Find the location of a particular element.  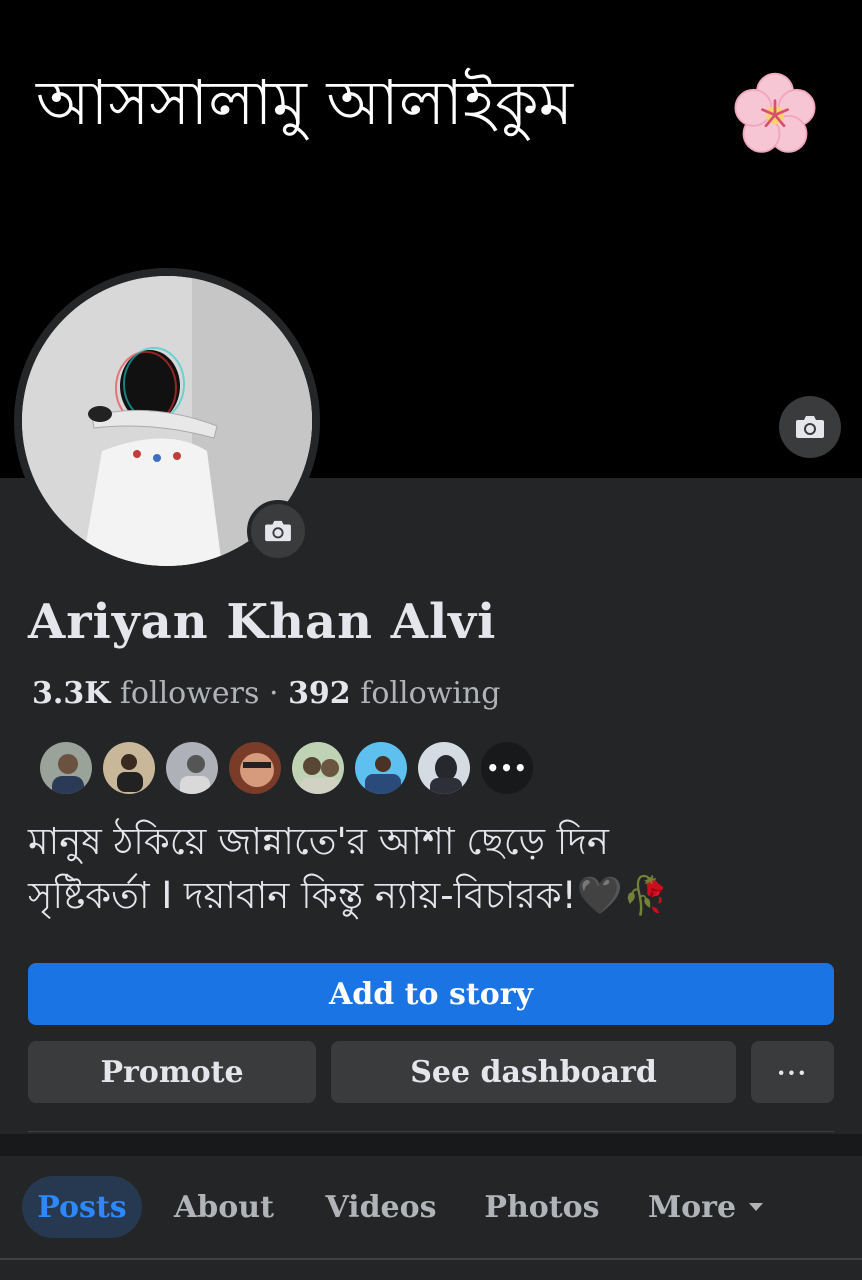

tab-photos: Photos is located at coordinates (542, 1207).